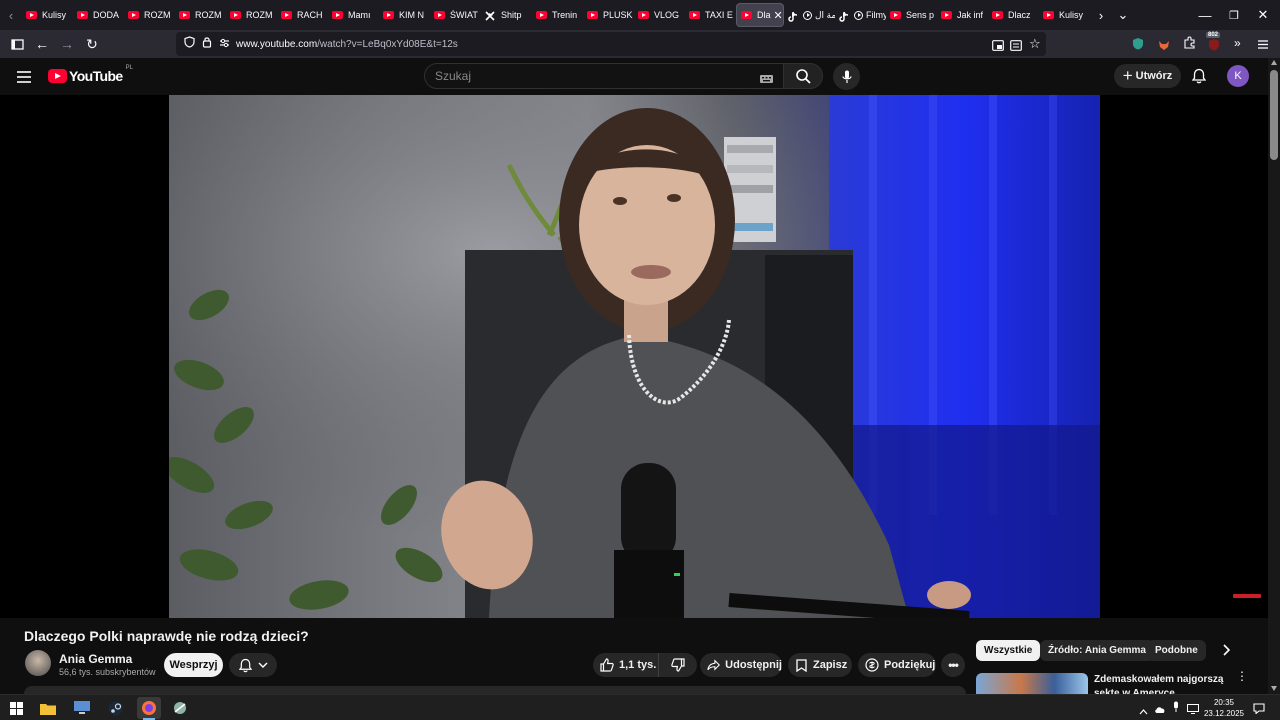 The width and height of the screenshot is (1280, 720). Describe the element at coordinates (1143, 711) in the screenshot. I see `tray-chevron-up-icon` at that location.